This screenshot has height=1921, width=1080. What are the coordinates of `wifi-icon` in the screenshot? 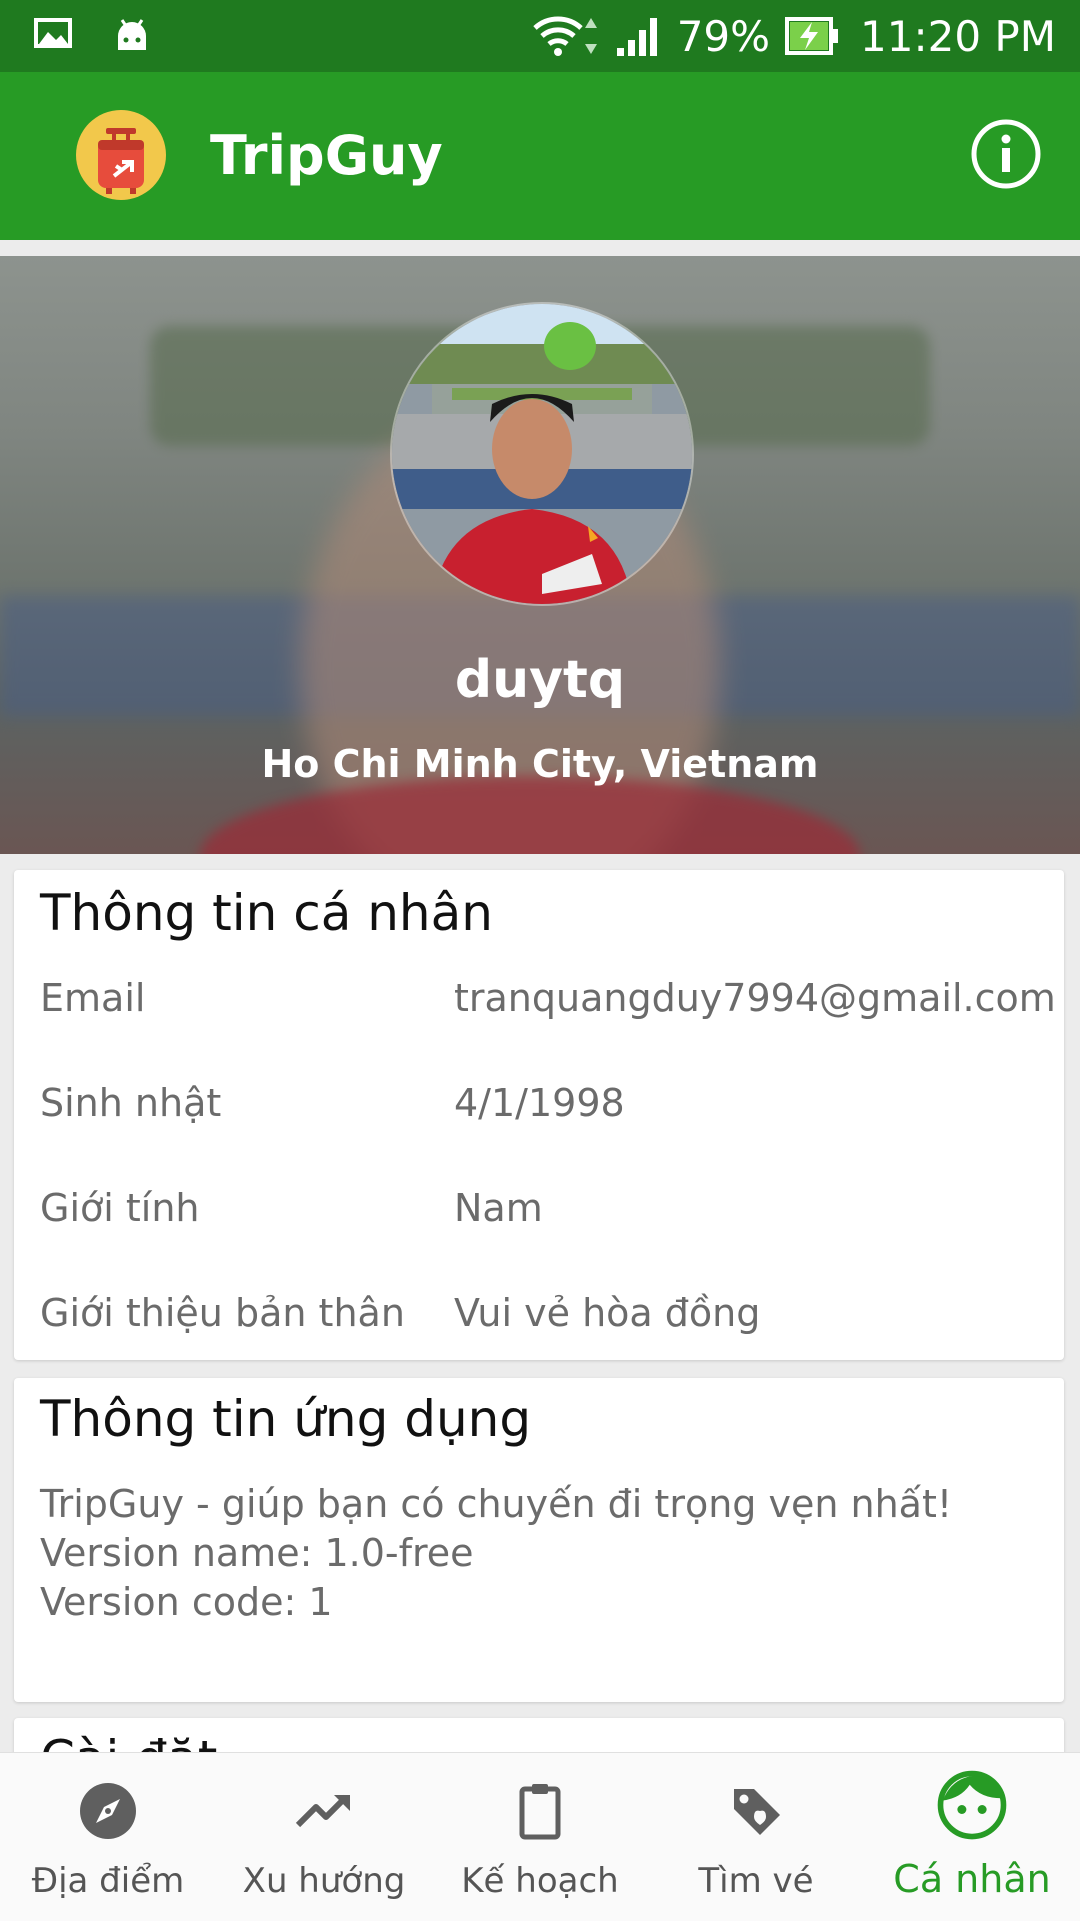 It's located at (564, 36).